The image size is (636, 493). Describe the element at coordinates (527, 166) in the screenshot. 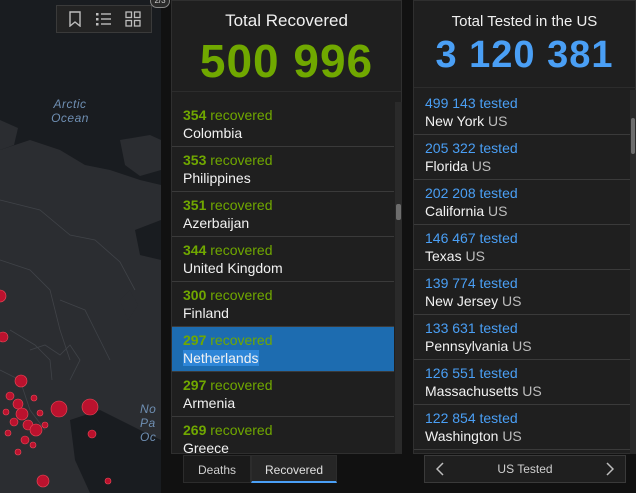

I see `tested-state: Florida US` at that location.